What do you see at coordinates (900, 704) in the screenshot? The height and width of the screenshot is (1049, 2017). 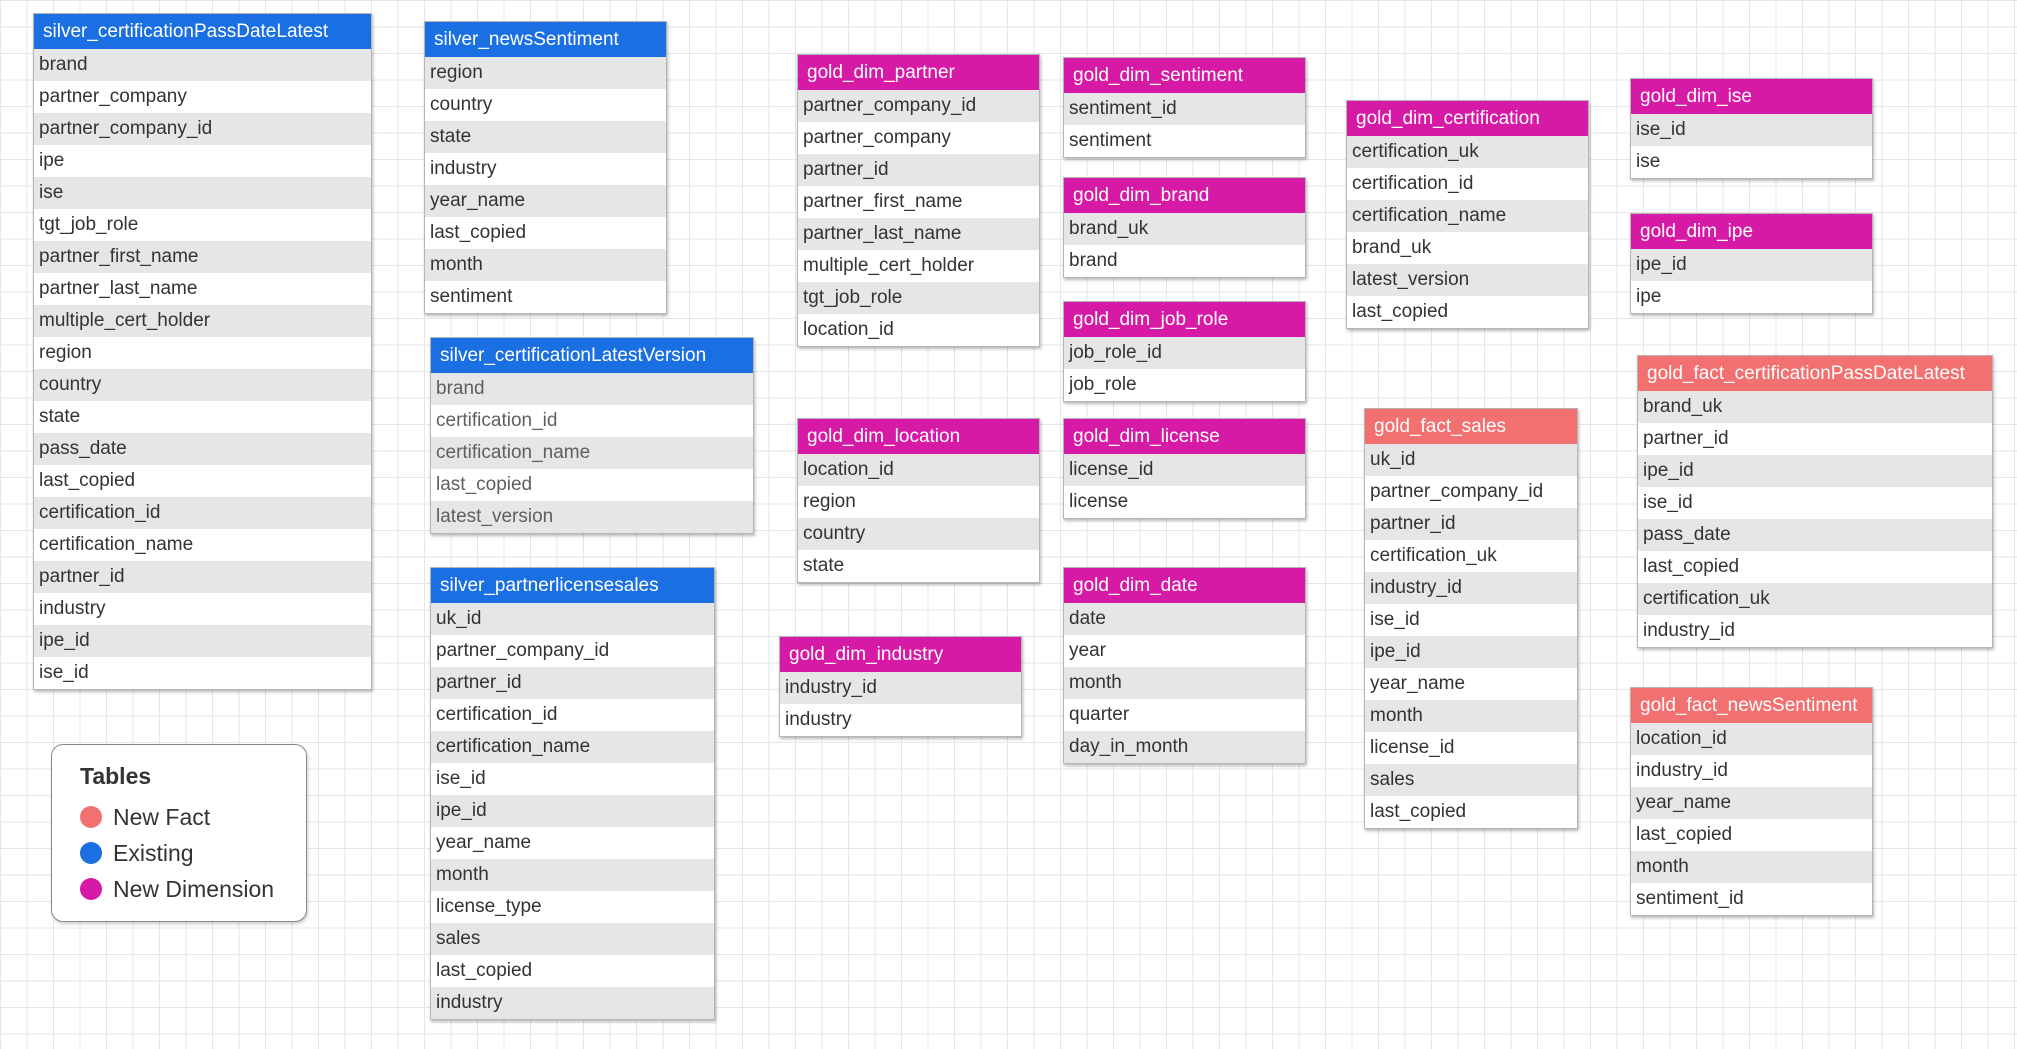 I see `table-fields: industry_id industry` at bounding box center [900, 704].